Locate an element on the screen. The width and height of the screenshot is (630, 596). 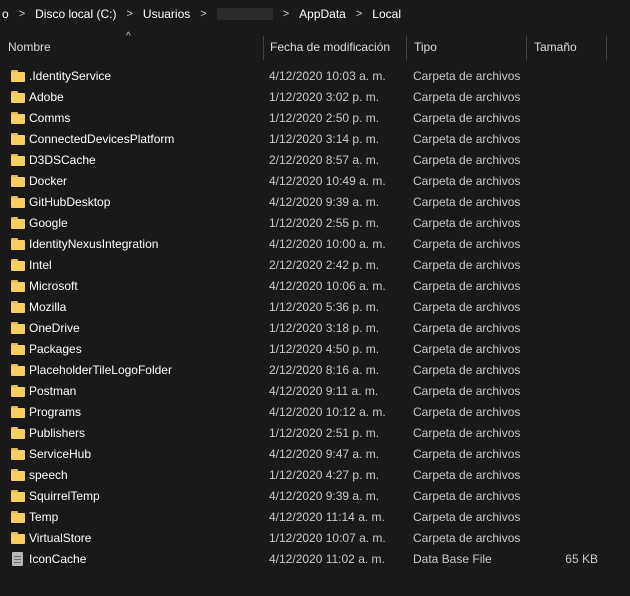
file-name: ServiceHub is located at coordinates (60, 454).